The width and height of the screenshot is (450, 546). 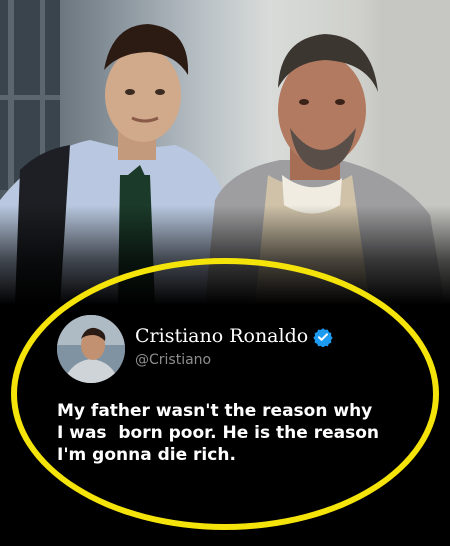 I want to click on tweet-line: My father wasn't the reason why, so click(x=215, y=411).